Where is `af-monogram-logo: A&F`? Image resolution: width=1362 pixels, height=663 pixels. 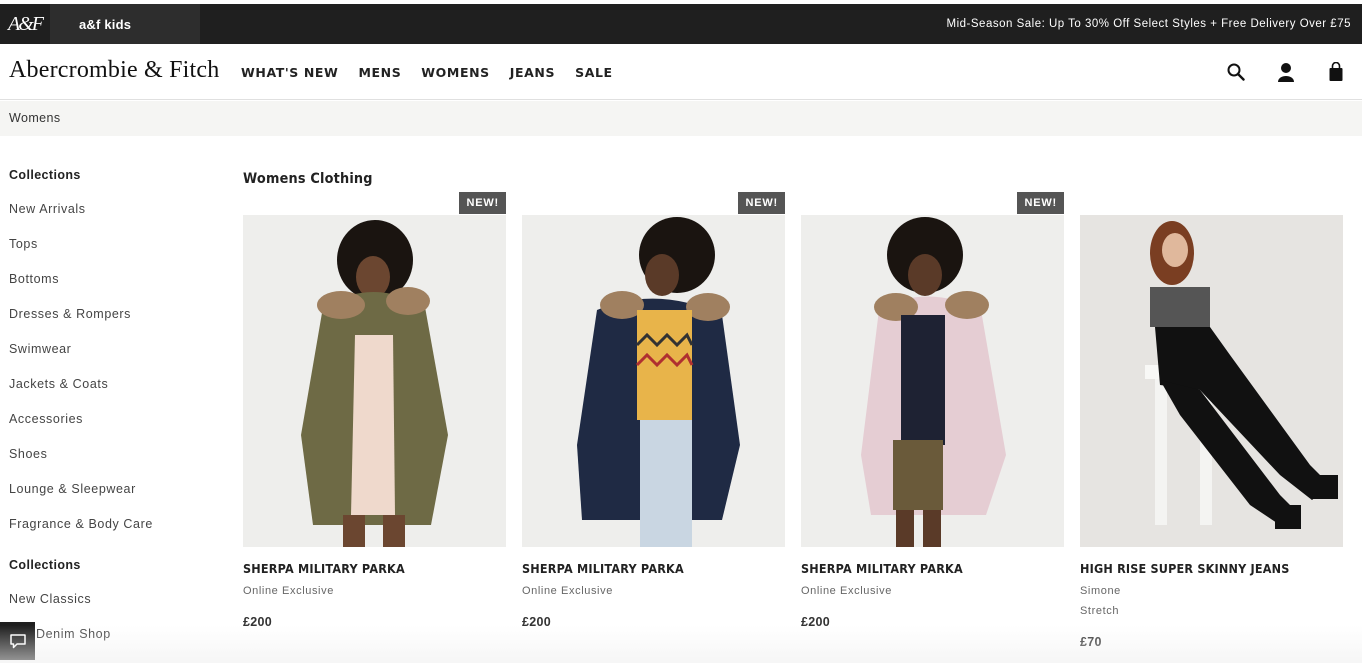 af-monogram-logo: A&F is located at coordinates (25, 24).